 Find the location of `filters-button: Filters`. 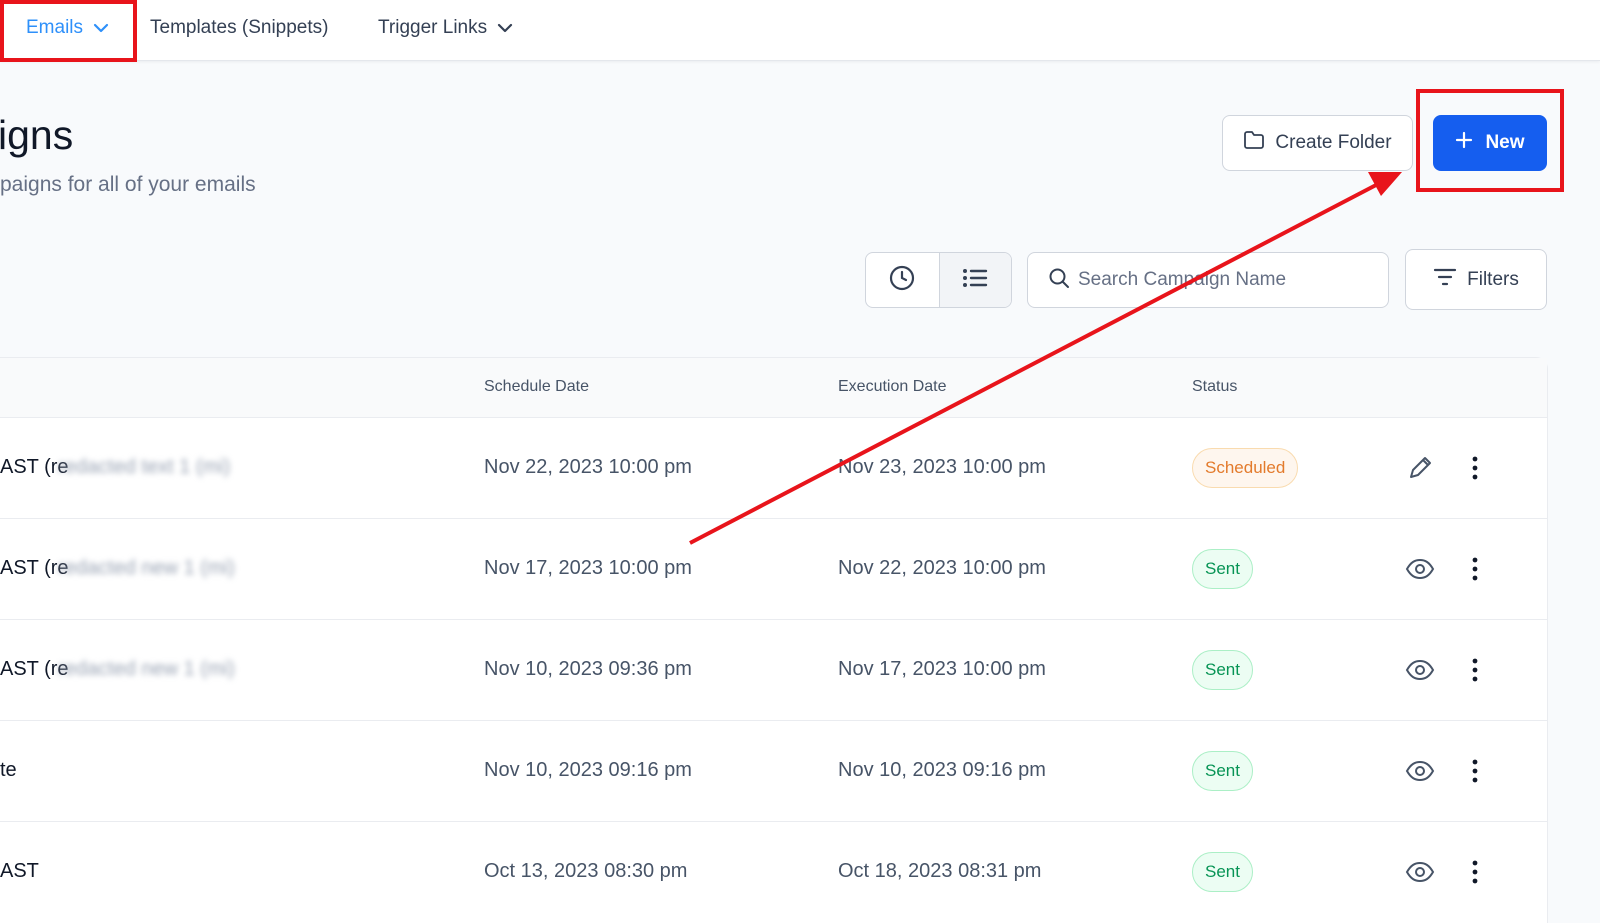

filters-button: Filters is located at coordinates (1476, 279).